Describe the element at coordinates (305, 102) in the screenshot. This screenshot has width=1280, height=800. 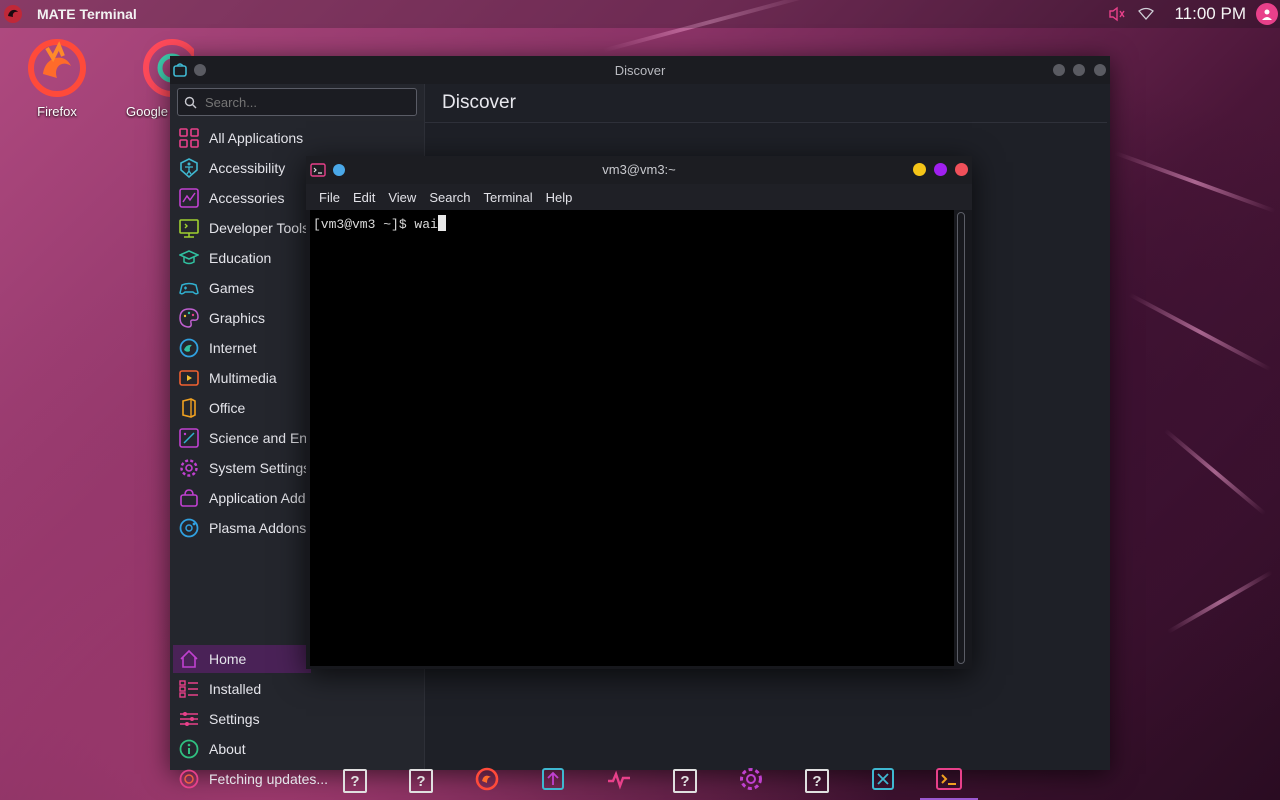
I see `search-input` at that location.